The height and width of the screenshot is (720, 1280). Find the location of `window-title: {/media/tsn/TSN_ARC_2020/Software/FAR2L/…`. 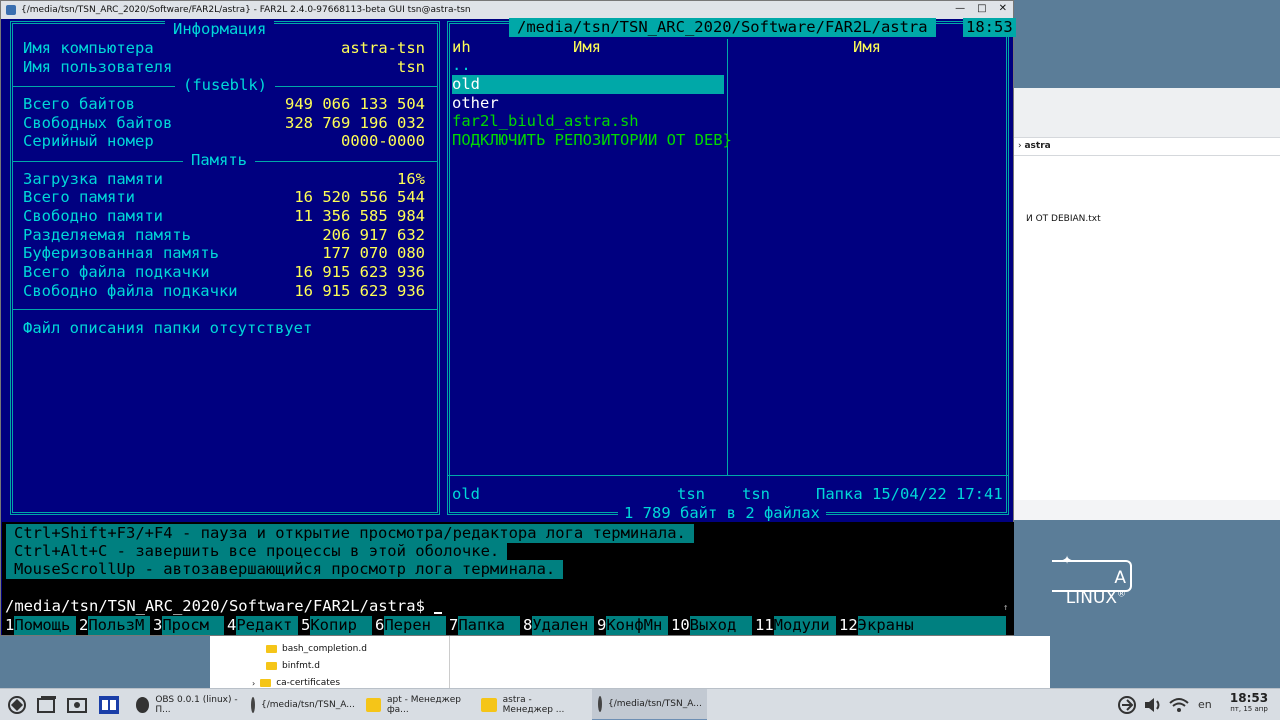

window-title: {/media/tsn/TSN_ARC_2020/Software/FAR2L/… is located at coordinates (246, 10).